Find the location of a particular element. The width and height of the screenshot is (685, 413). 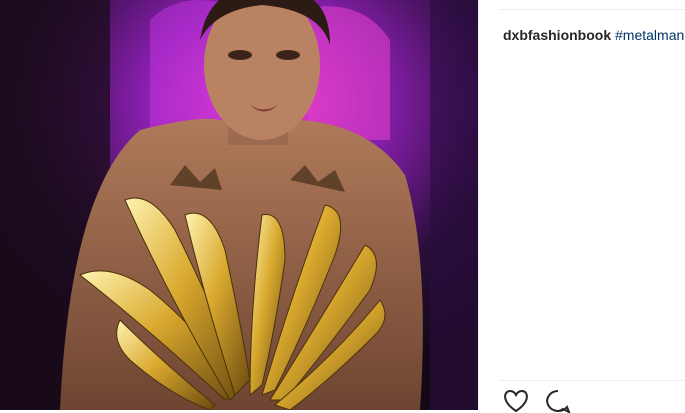

hashtag-link: #metalmania is located at coordinates (650, 35).